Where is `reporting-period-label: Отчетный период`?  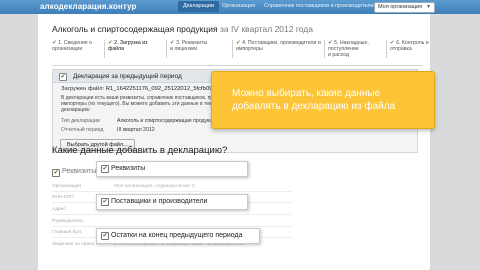
reporting-period-label: Отчетный период is located at coordinates (82, 130).